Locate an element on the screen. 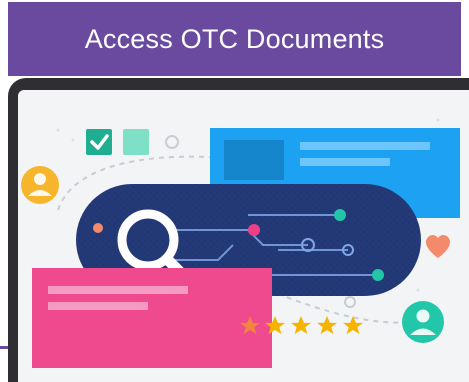  heart-icon is located at coordinates (438, 246).